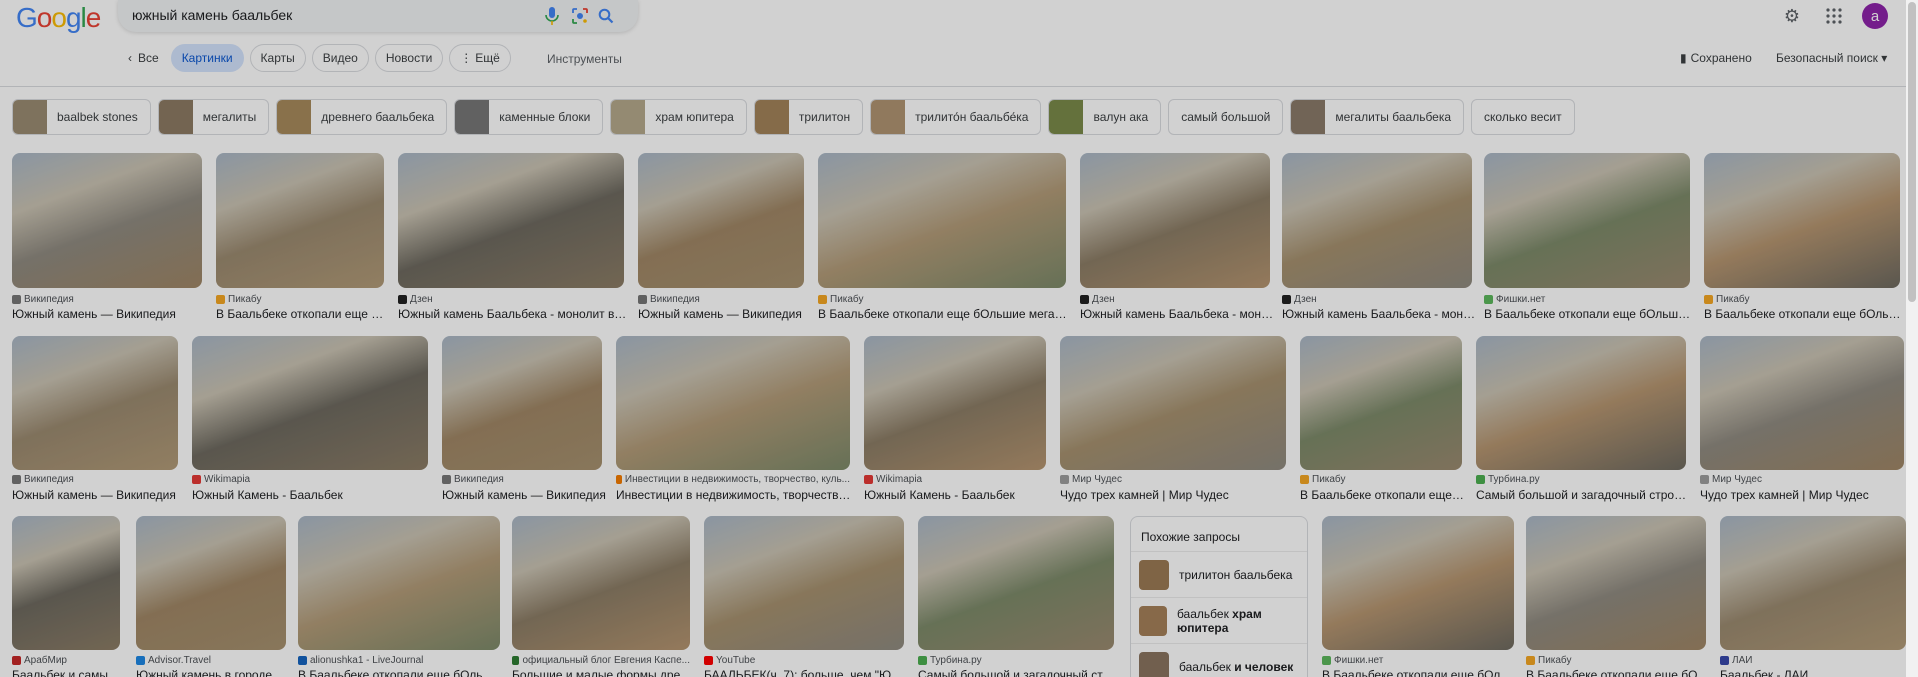 This screenshot has height=677, width=1918. I want to click on result-title: Чудо трех камней | Мир Чудес, so click(1804, 495).